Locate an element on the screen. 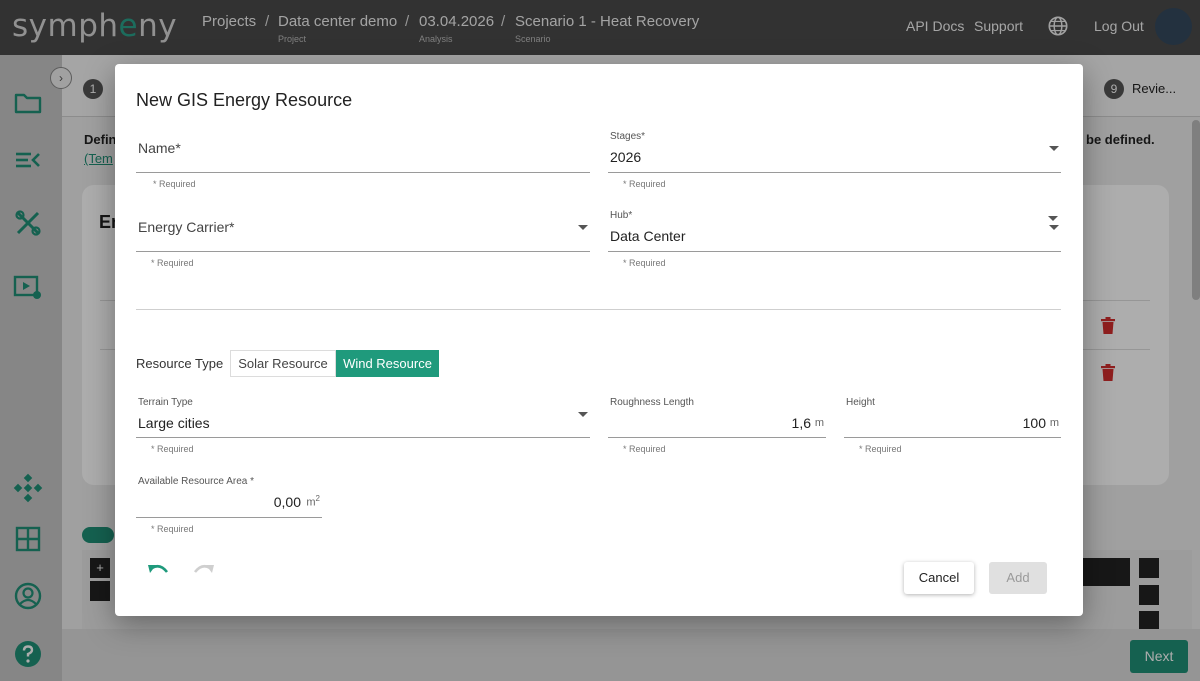 This screenshot has height=681, width=1200. terrain-type-hint: * Required is located at coordinates (172, 449).